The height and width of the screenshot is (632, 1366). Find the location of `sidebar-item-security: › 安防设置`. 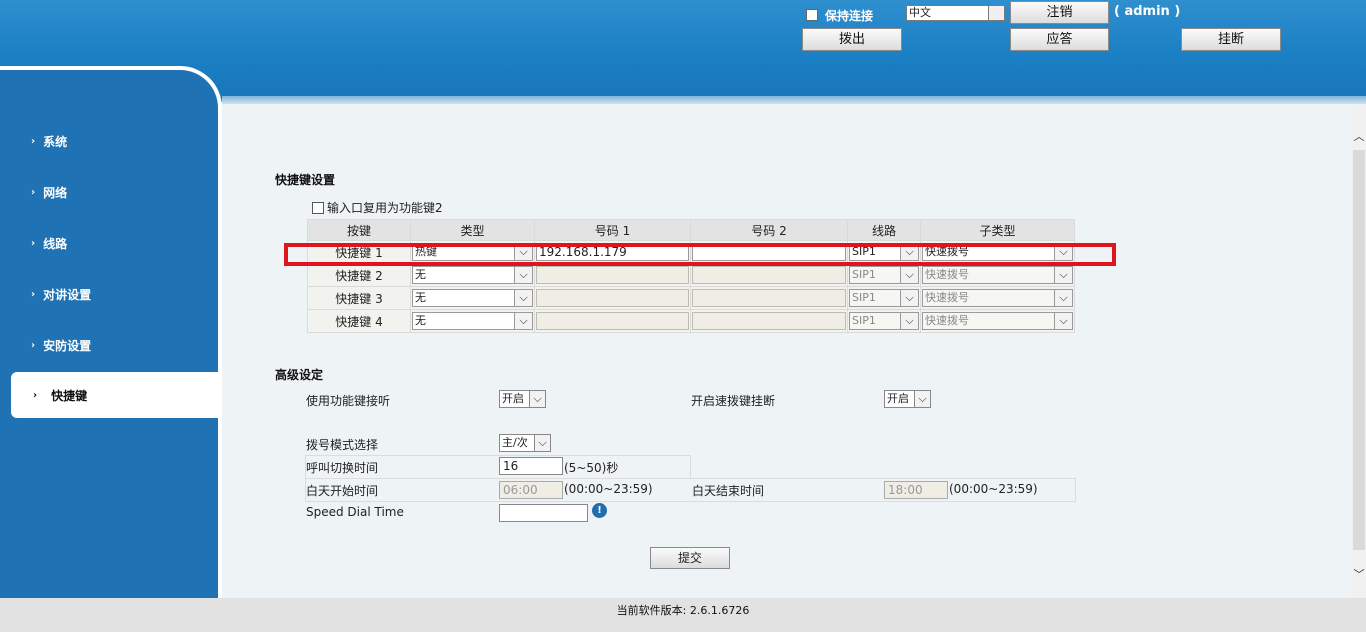

sidebar-item-security: › 安防设置 is located at coordinates (61, 345).